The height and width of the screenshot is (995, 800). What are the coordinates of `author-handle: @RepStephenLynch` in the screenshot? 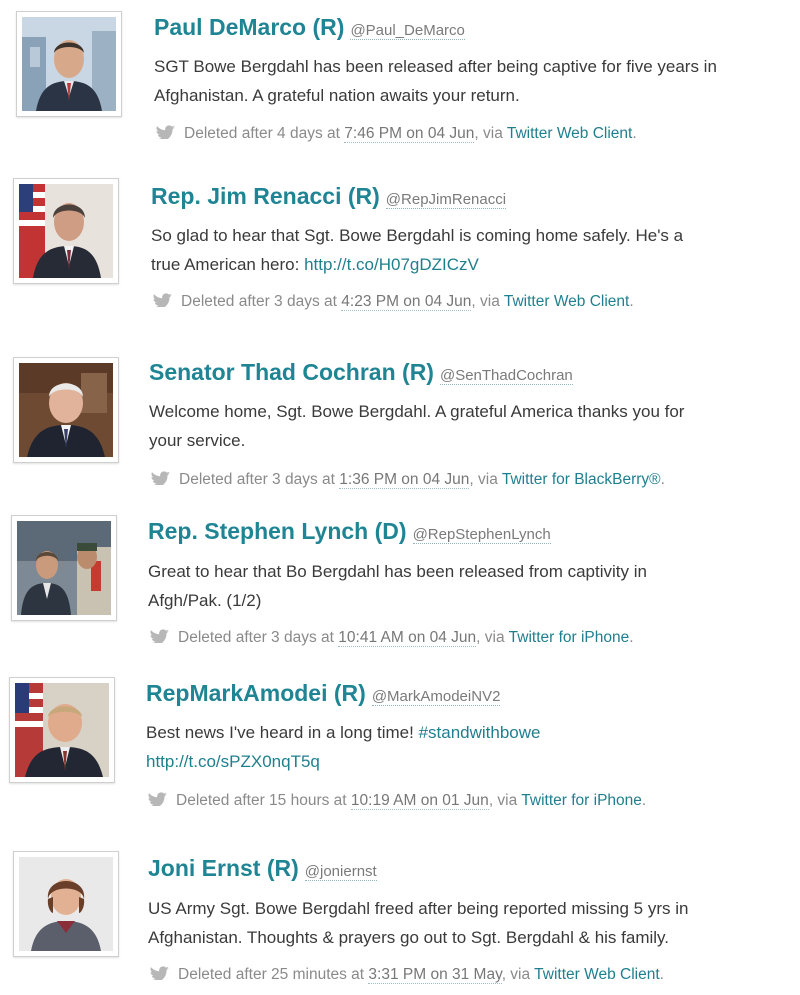 It's located at (481, 535).